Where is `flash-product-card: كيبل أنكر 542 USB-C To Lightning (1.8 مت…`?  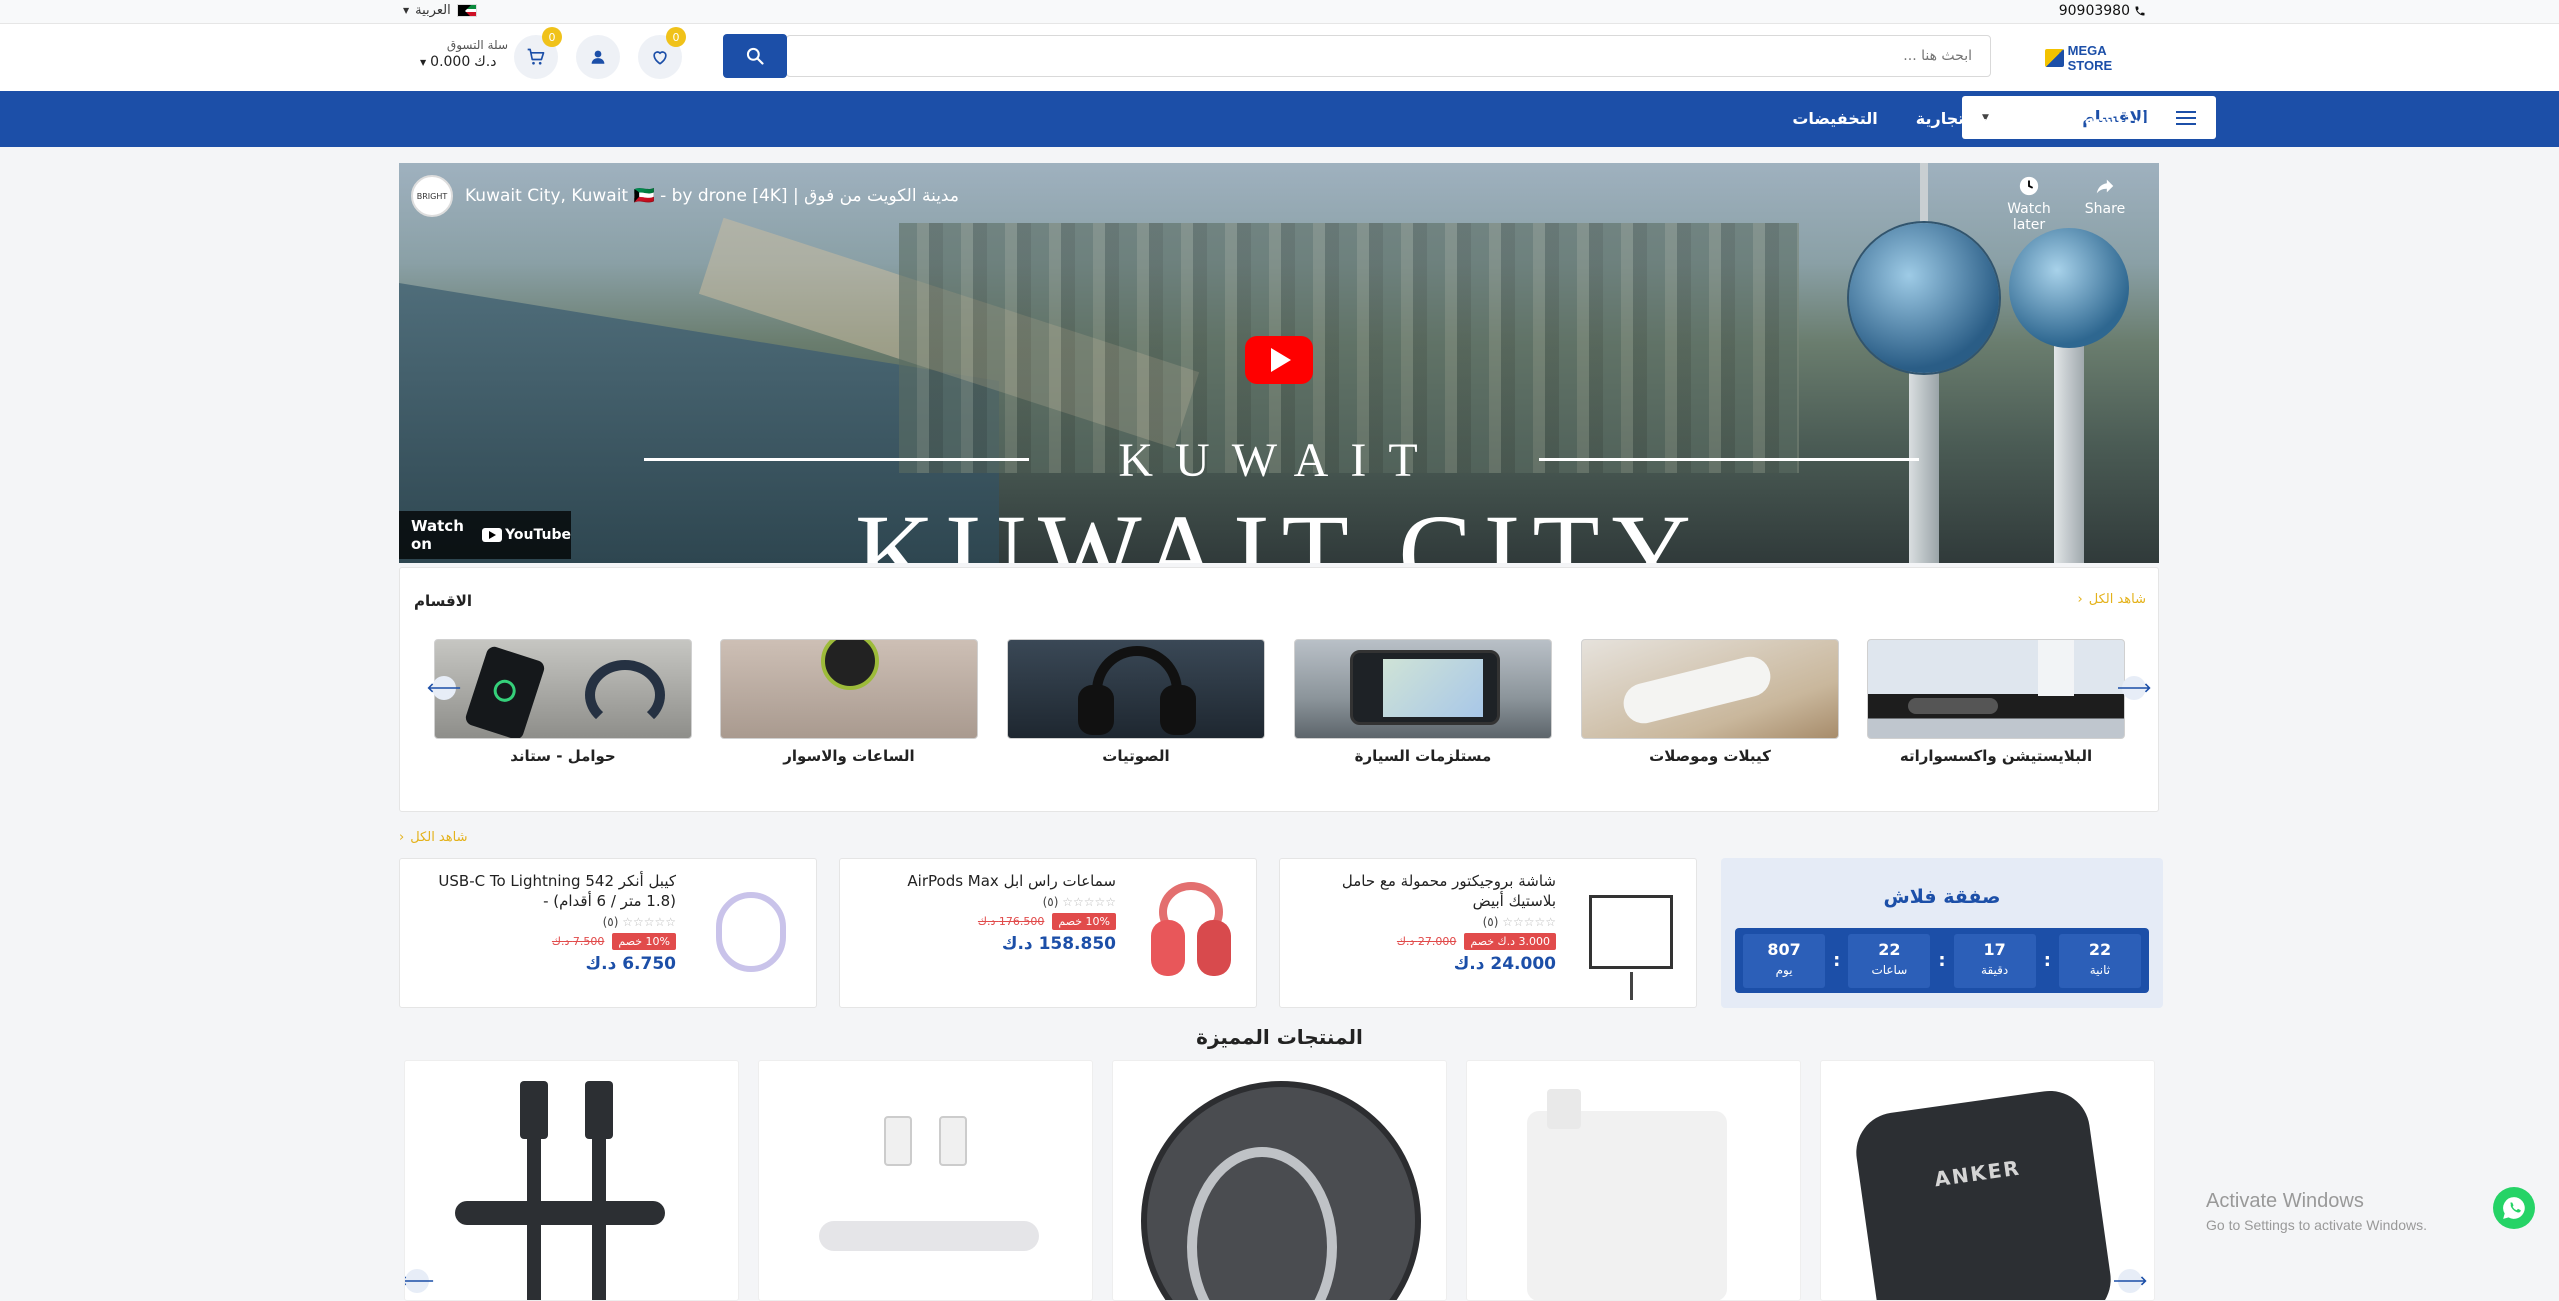
flash-product-card: كيبل أنكر 542 USB-C To Lightning (1.8 مت… is located at coordinates (608, 933).